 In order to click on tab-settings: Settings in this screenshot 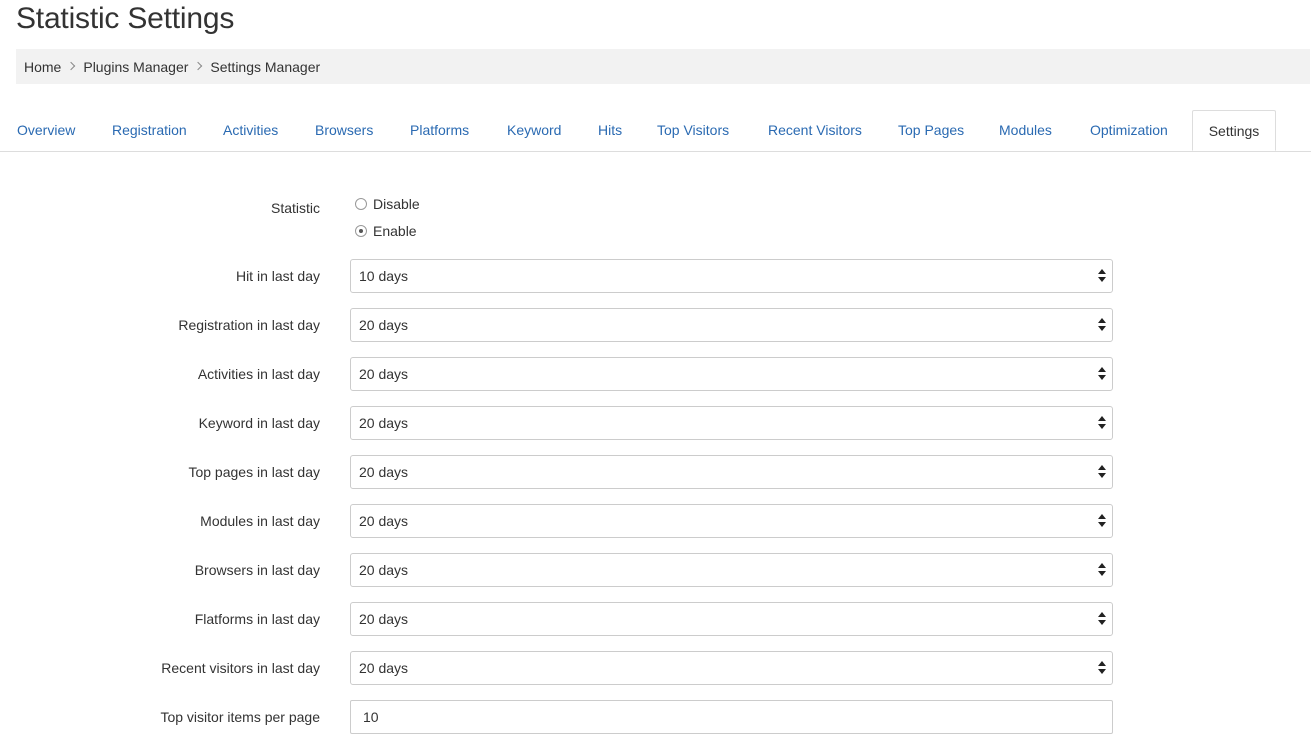, I will do `click(1234, 130)`.